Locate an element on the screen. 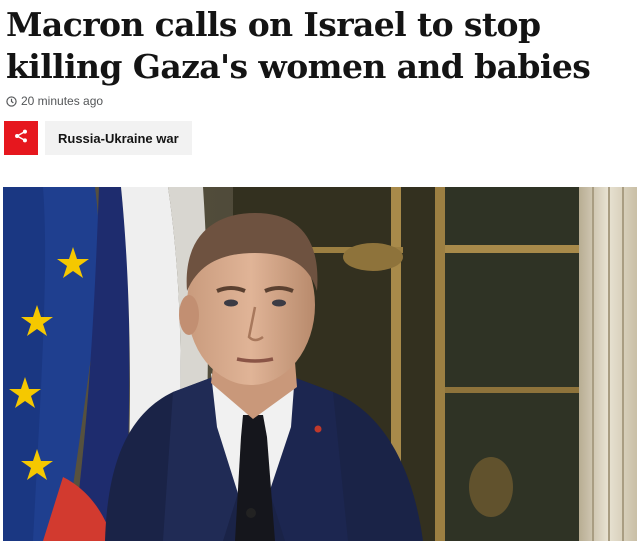 This screenshot has width=640, height=544. clock-icon is located at coordinates (11, 101).